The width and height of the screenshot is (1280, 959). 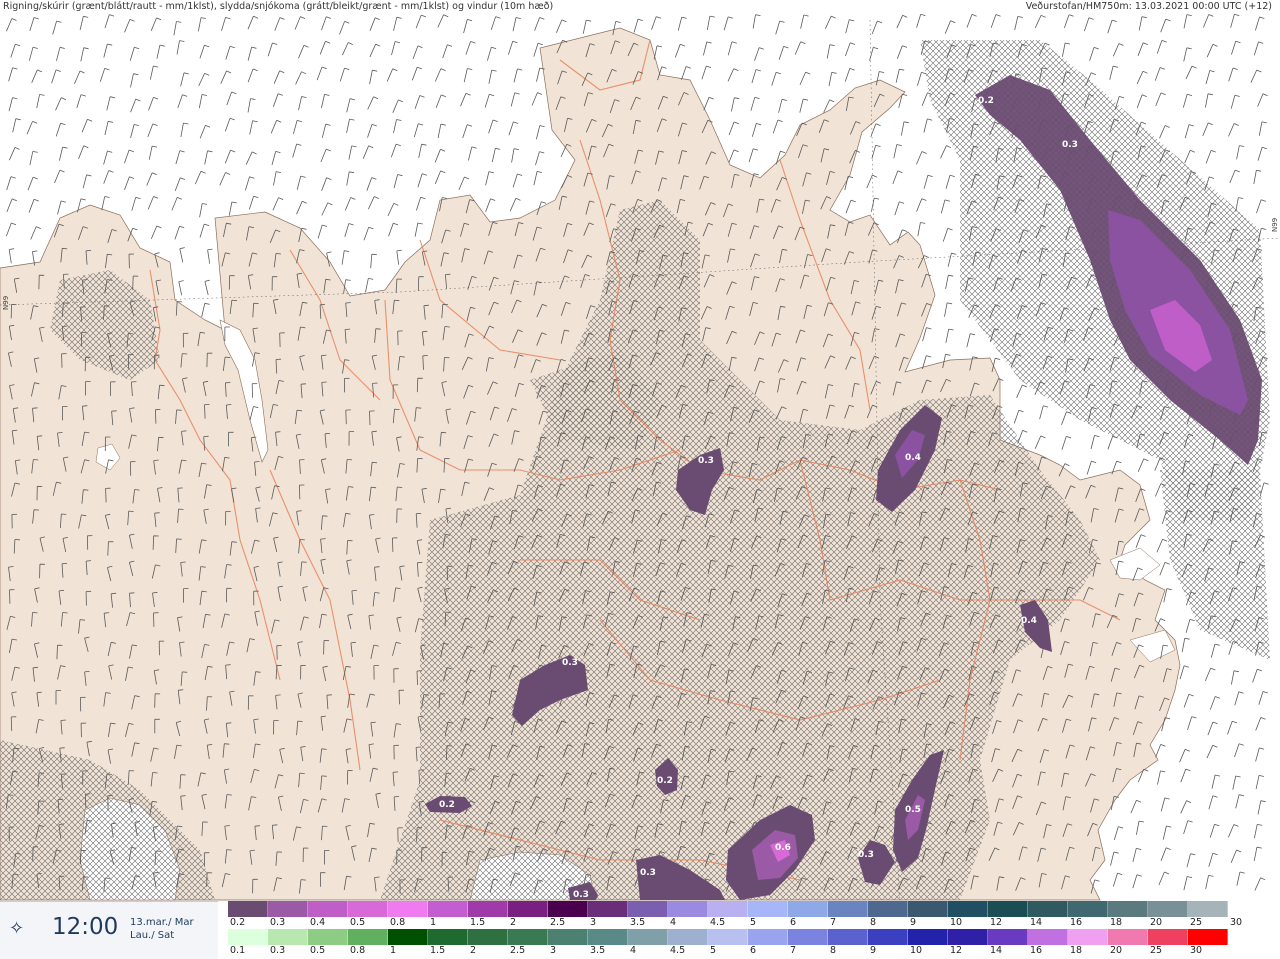 What do you see at coordinates (1236, 922) in the screenshot?
I see `snow-legend-tick: 30` at bounding box center [1236, 922].